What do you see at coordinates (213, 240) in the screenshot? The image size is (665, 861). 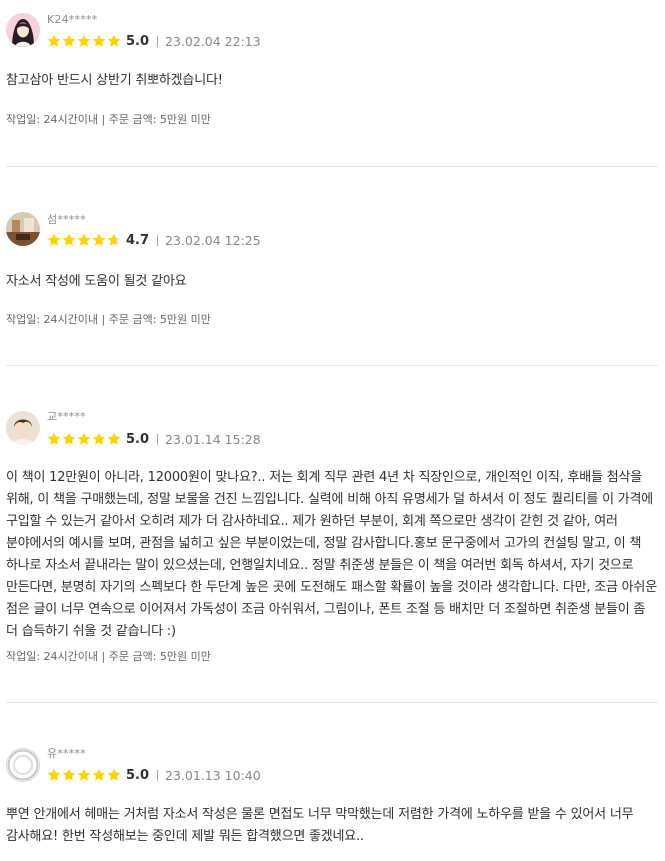 I see `review-date: 23.02.04 12:25` at bounding box center [213, 240].